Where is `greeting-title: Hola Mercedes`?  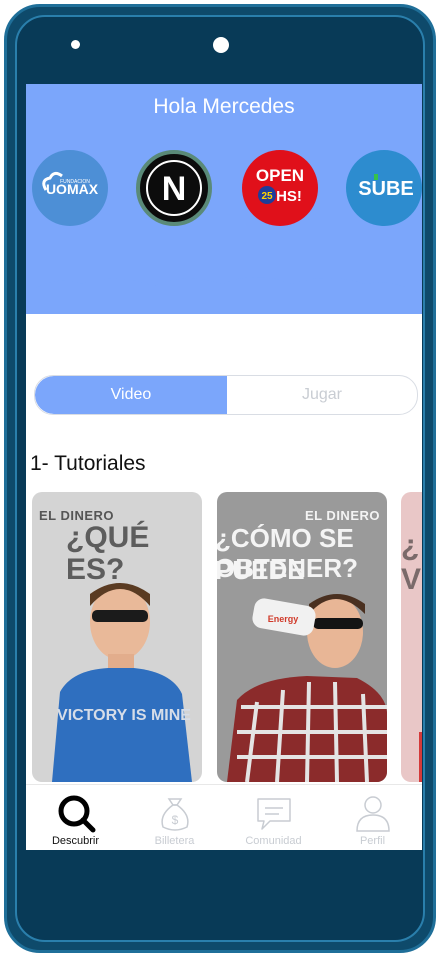
greeting-title: Hola Mercedes is located at coordinates (224, 106).